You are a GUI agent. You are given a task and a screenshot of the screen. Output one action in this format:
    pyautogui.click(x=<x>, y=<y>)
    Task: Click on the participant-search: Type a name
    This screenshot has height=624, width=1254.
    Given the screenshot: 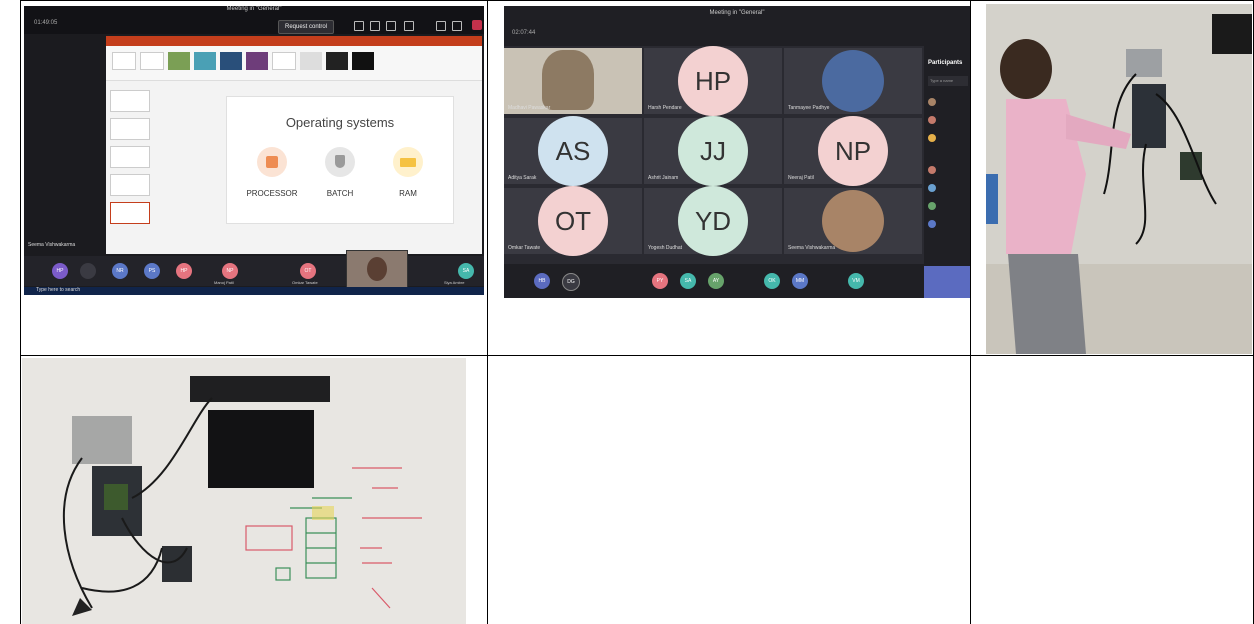 What is the action you would take?
    pyautogui.click(x=948, y=81)
    